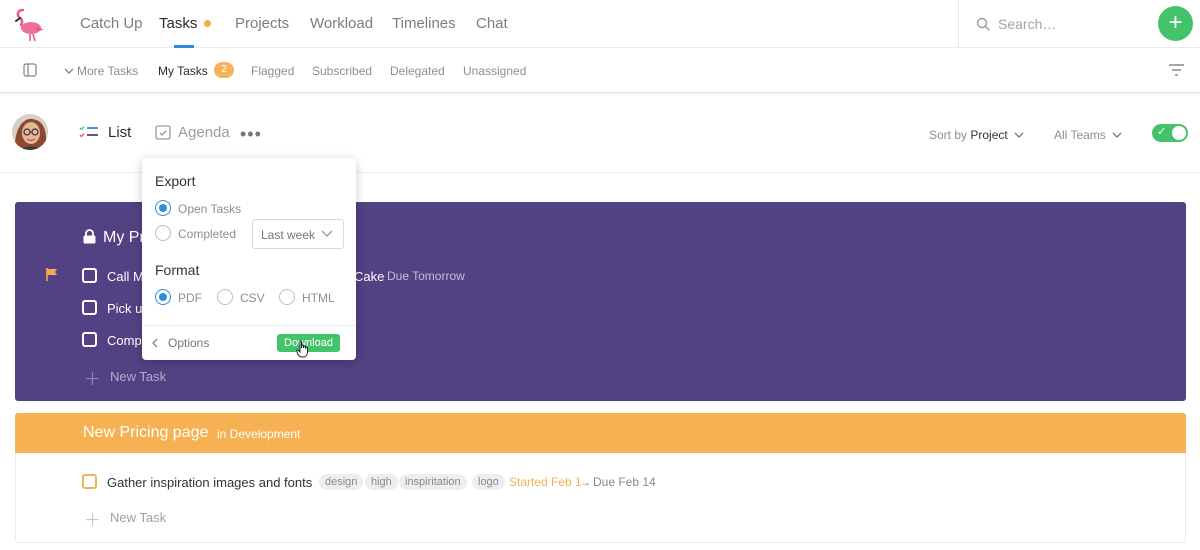 The height and width of the screenshot is (550, 1200). What do you see at coordinates (252, 298) in the screenshot?
I see `csv-label: CSV` at bounding box center [252, 298].